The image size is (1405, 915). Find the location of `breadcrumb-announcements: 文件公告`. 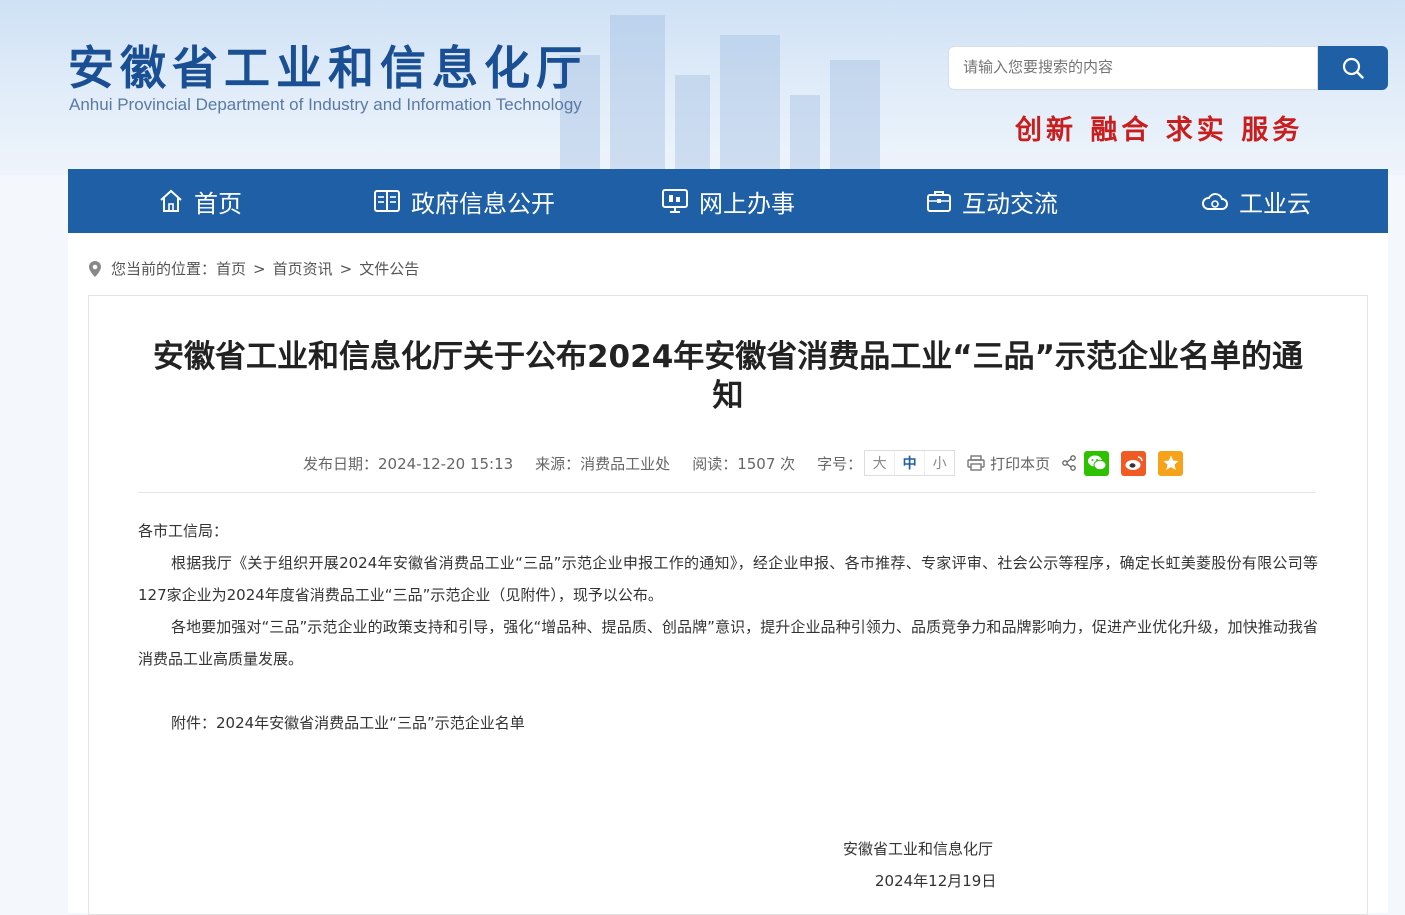

breadcrumb-announcements: 文件公告 is located at coordinates (389, 268).